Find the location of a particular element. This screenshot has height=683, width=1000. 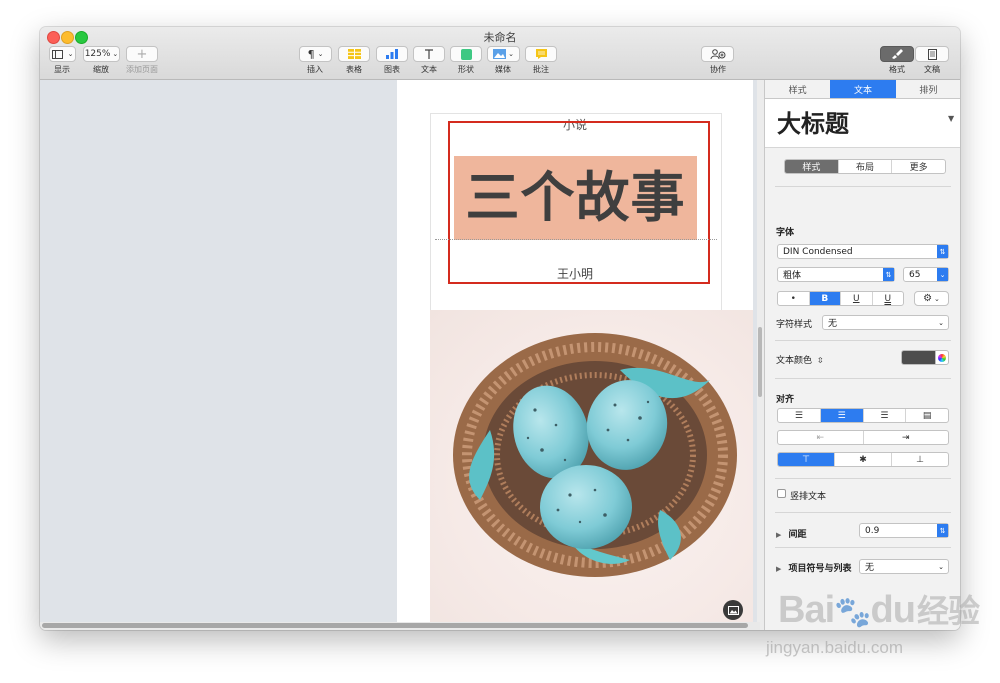

tab-style-label: 样式 is located at coordinates (797, 90).